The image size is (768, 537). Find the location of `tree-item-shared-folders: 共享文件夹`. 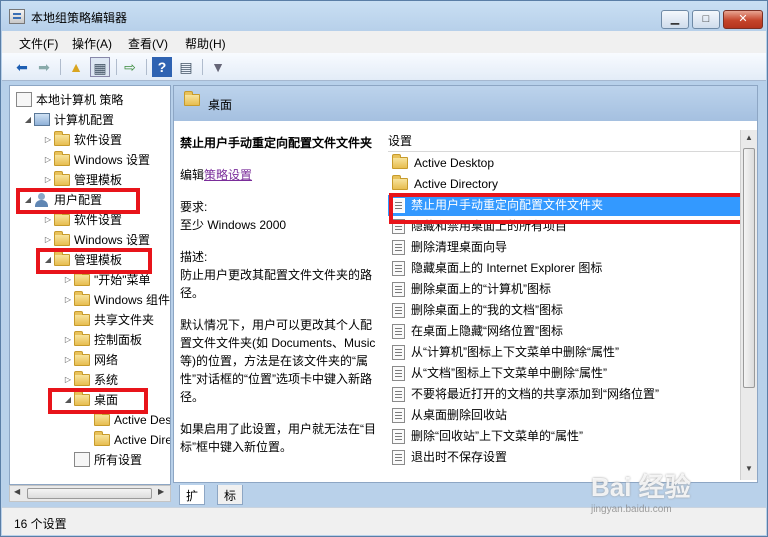

tree-item-shared-folders: 共享文件夹 is located at coordinates (114, 320).